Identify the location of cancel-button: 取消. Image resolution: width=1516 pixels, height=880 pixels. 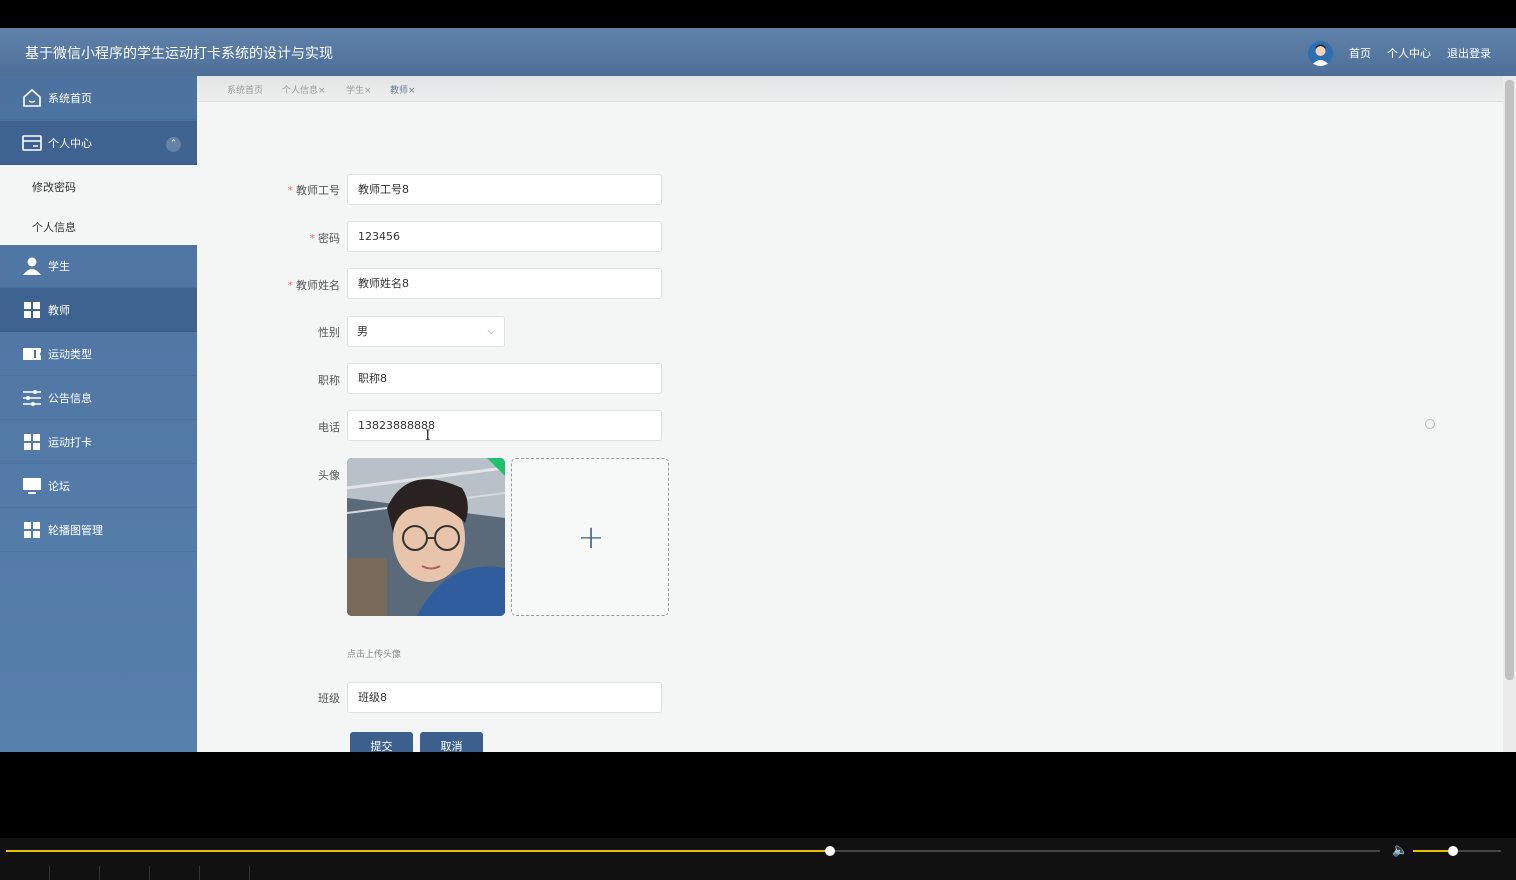
(451, 742).